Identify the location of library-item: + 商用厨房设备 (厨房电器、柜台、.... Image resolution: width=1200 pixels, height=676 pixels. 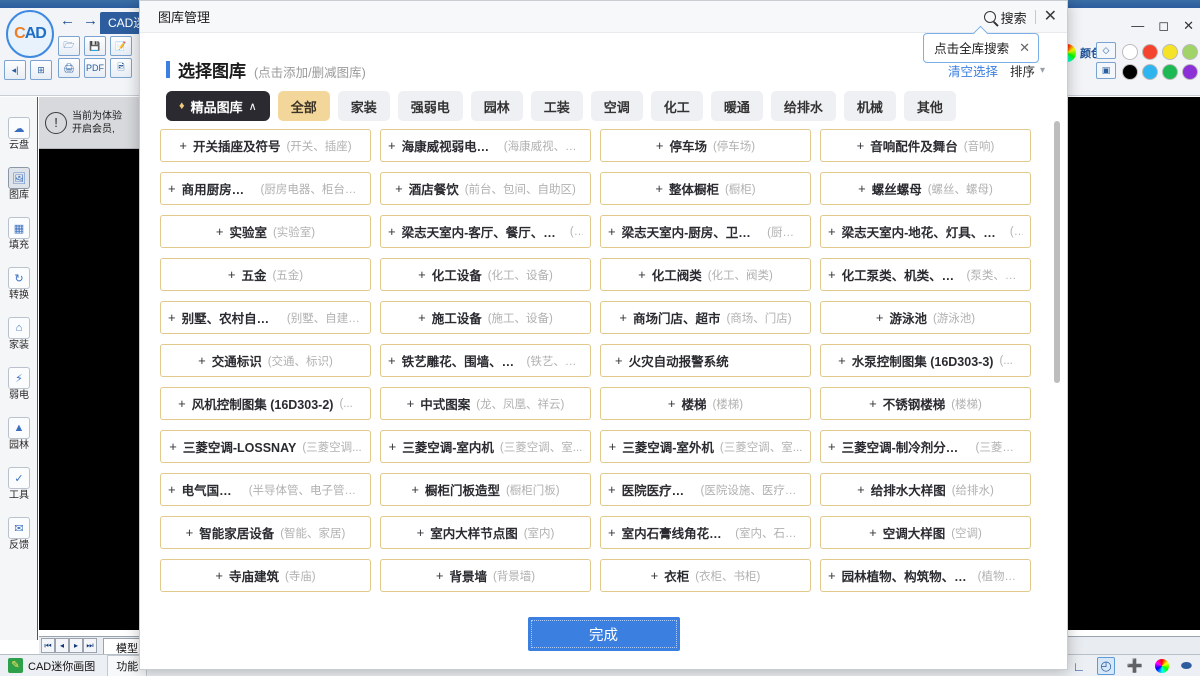
(265, 188).